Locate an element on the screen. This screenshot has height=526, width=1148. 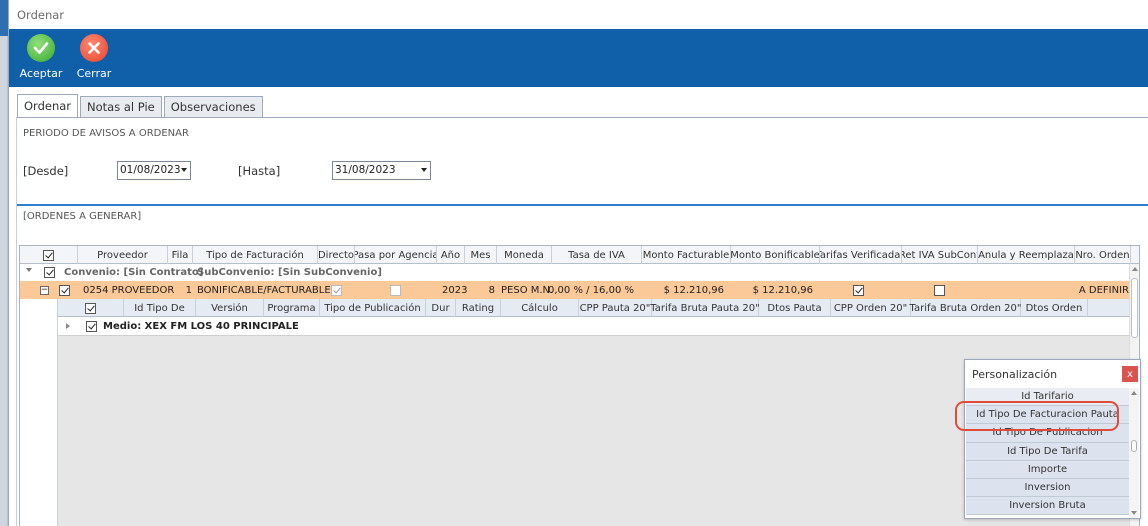
col-nro-orden: Nro. Orden is located at coordinates (1103, 255).